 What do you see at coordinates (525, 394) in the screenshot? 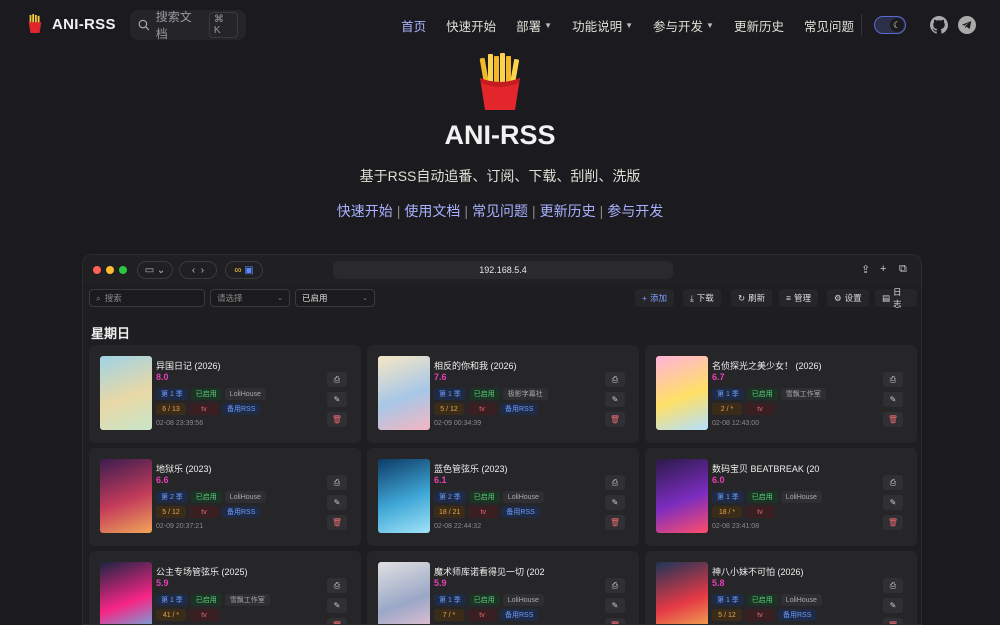
I see `group-tag: 极影字幕社` at bounding box center [525, 394].